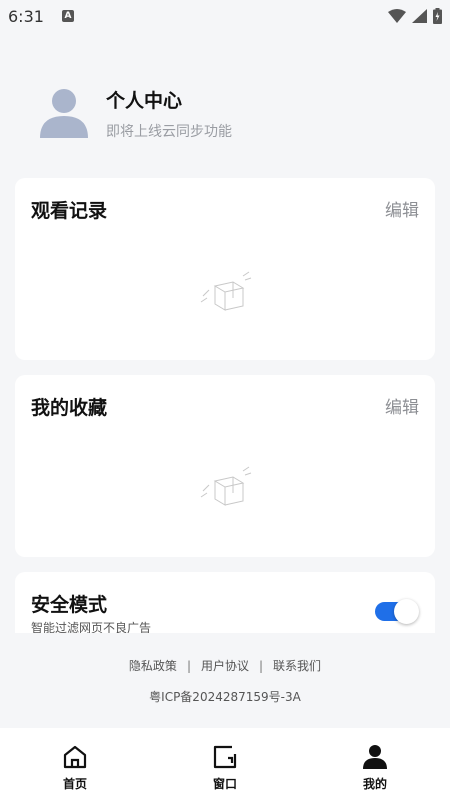 The height and width of the screenshot is (800, 450). Describe the element at coordinates (64, 113) in the screenshot. I see `avatar-icon` at that location.